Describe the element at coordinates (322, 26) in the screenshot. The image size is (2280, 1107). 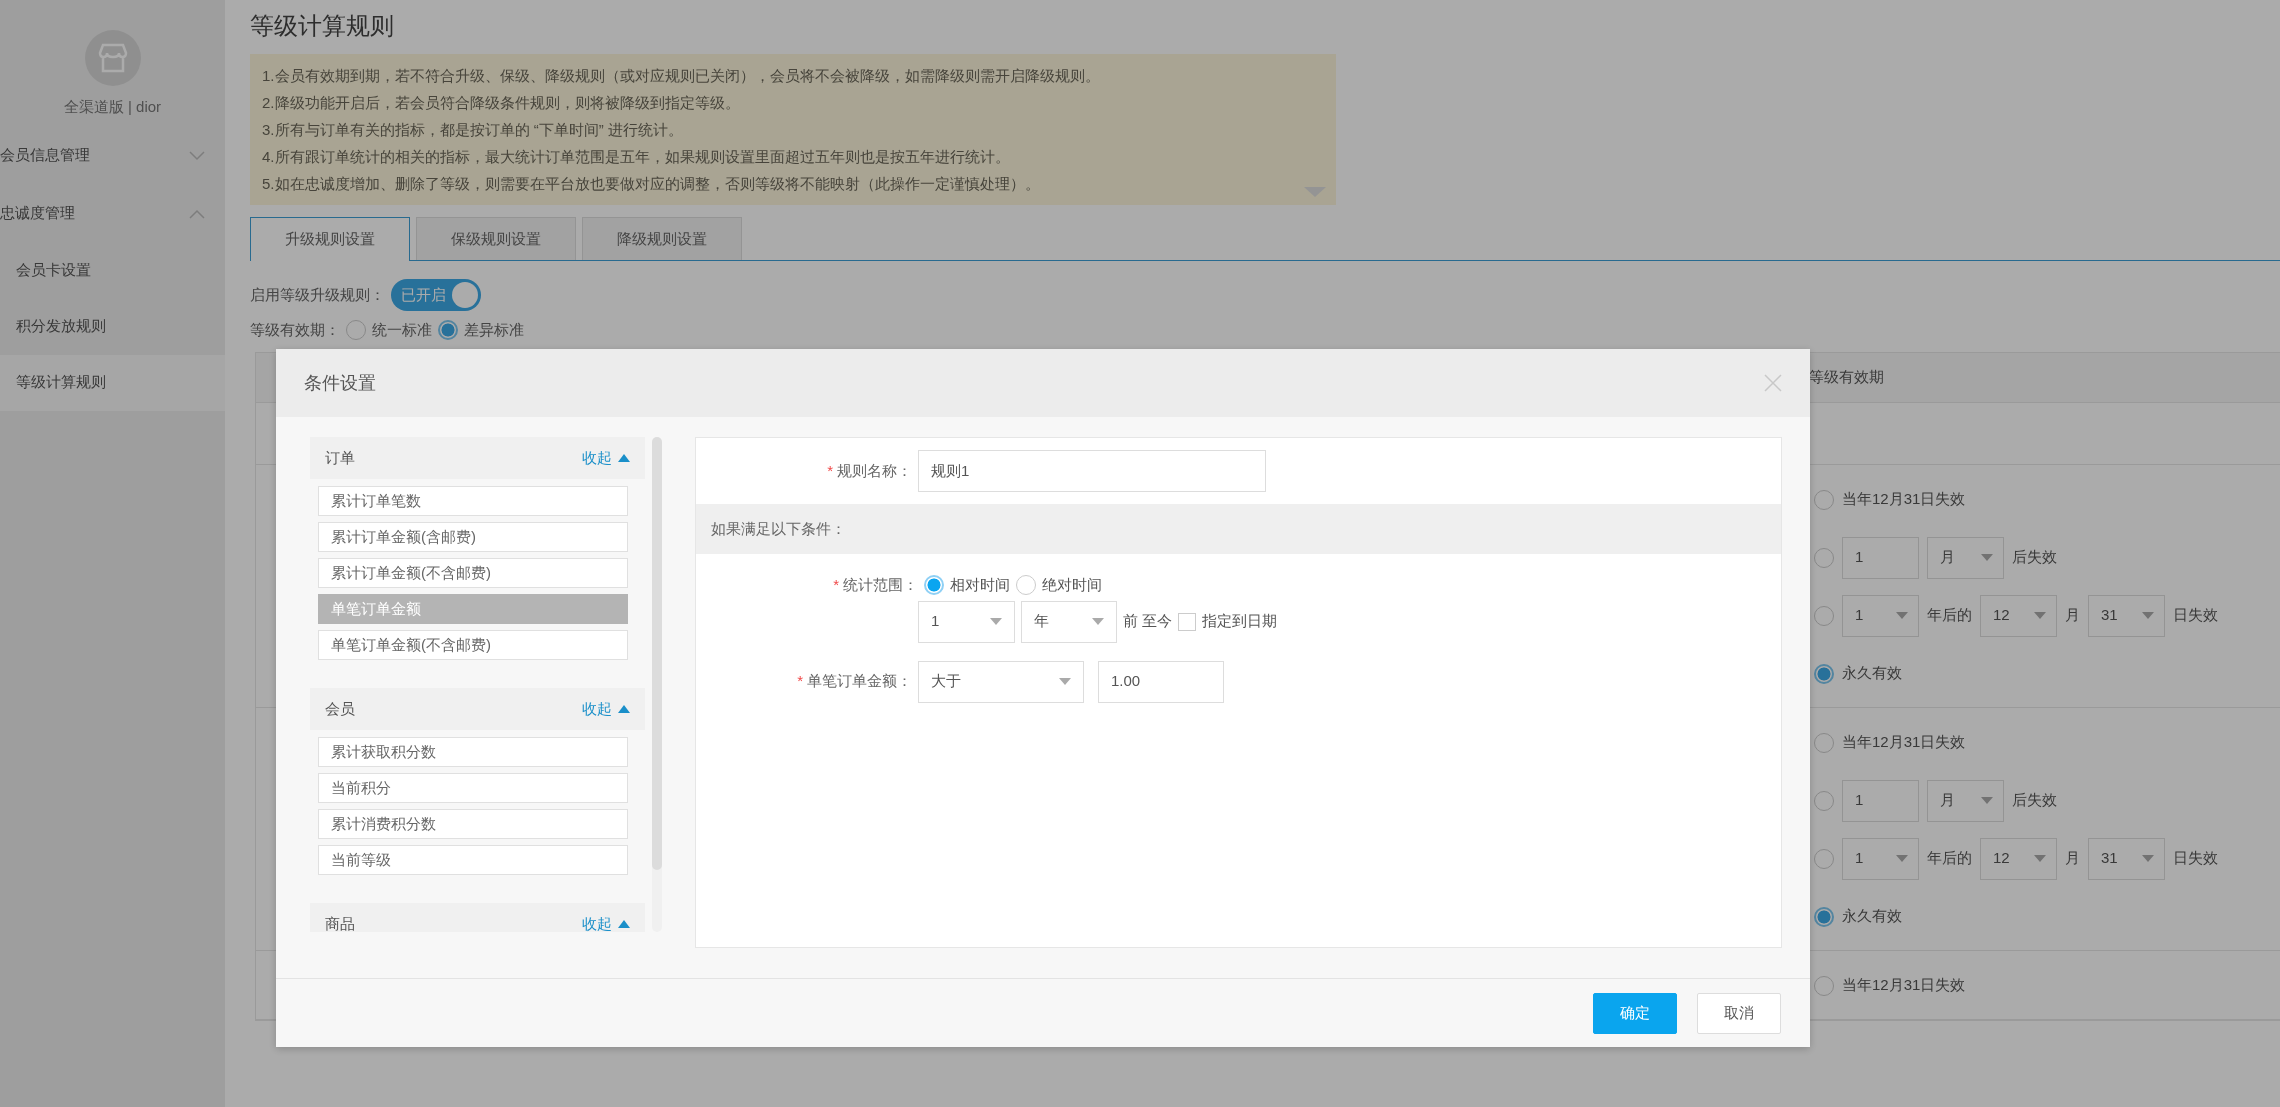
I see `page-title: 等级计算规则` at that location.